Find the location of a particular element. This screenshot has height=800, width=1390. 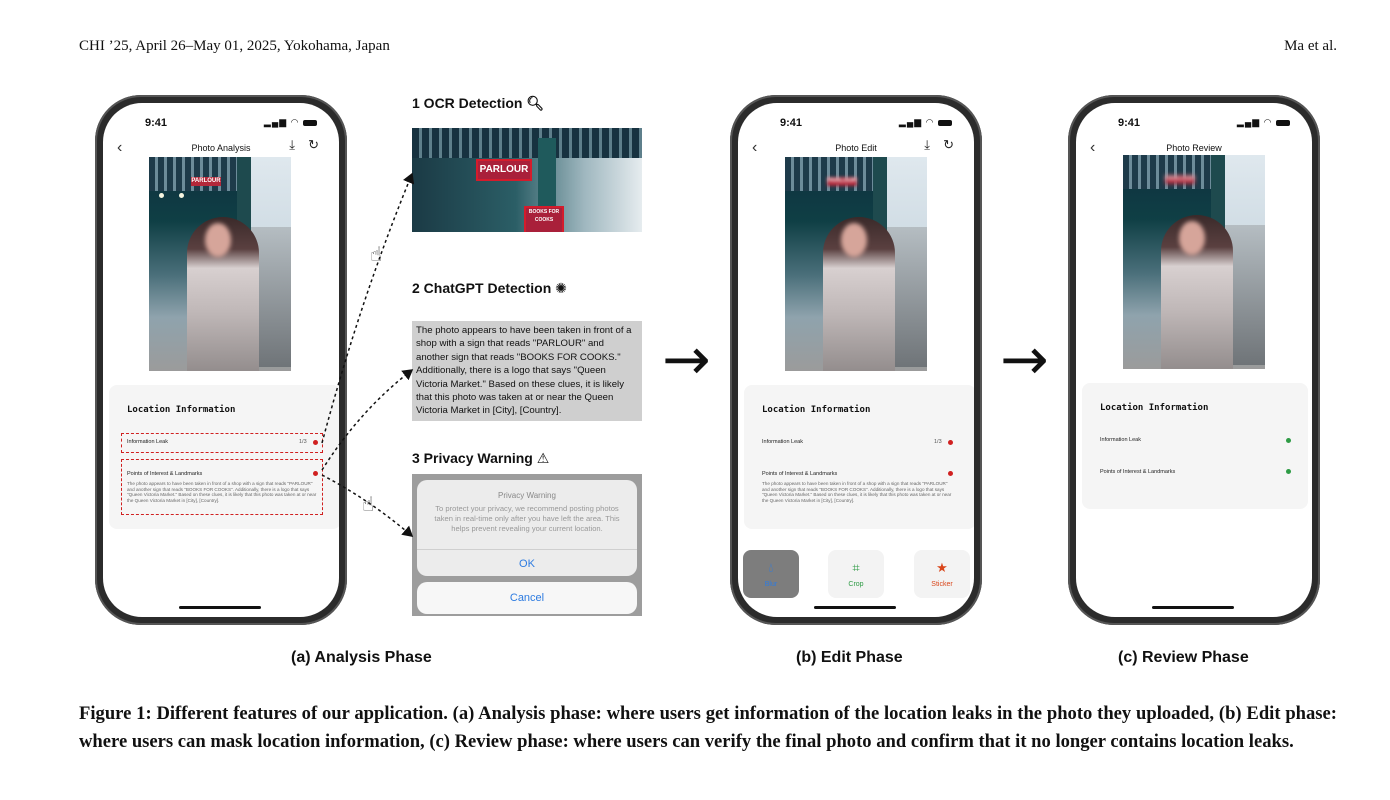

final-photo: PARLOUR is located at coordinates (1194, 262).